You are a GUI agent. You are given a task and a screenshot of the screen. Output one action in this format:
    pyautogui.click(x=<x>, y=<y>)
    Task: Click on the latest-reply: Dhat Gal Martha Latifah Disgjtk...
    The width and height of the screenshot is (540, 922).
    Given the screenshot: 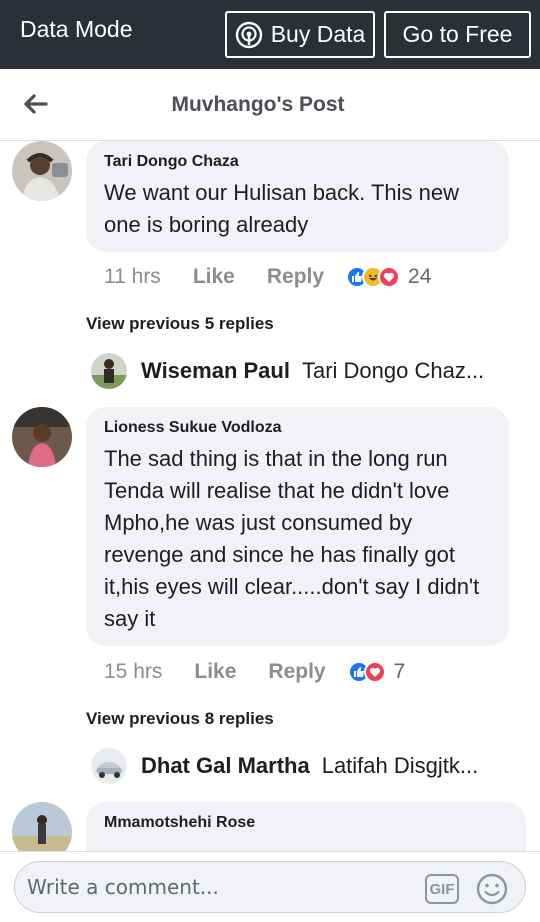 What is the action you would take?
    pyautogui.click(x=284, y=766)
    